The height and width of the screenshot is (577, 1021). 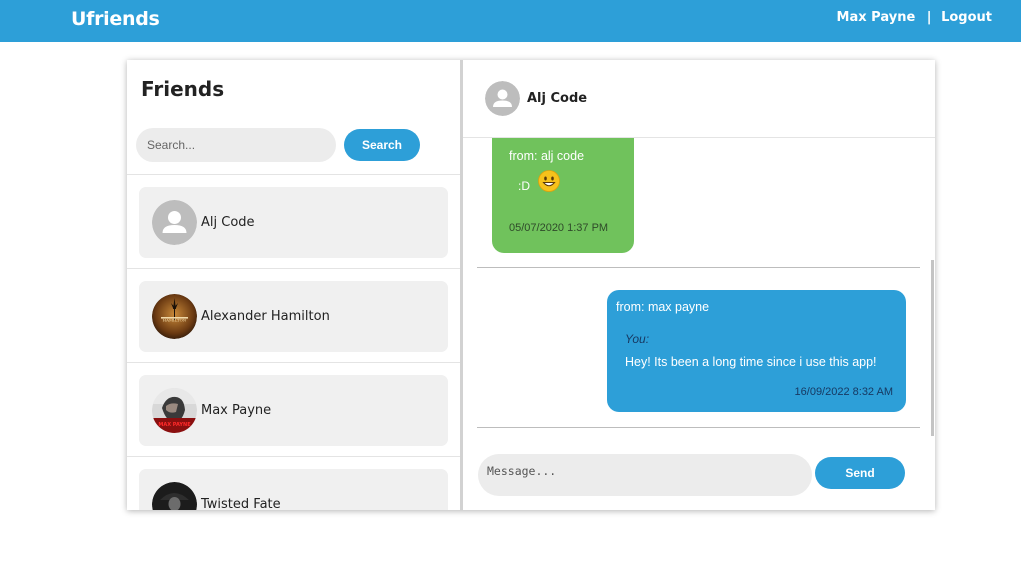 I want to click on friend-item-alexander-hamilton: HAMILTON Alexander Hamilton, so click(x=293, y=316).